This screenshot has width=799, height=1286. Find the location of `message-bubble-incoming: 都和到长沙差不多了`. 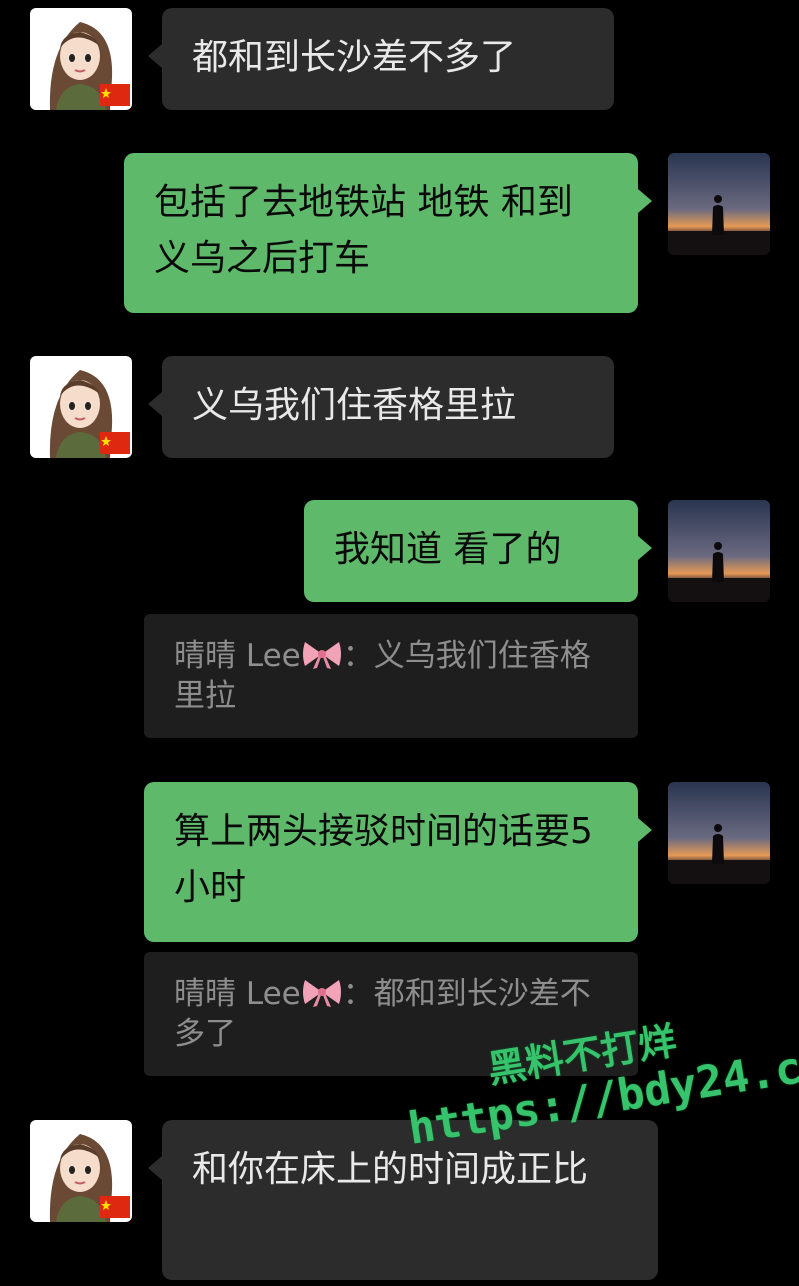

message-bubble-incoming: 都和到长沙差不多了 is located at coordinates (381, 59).